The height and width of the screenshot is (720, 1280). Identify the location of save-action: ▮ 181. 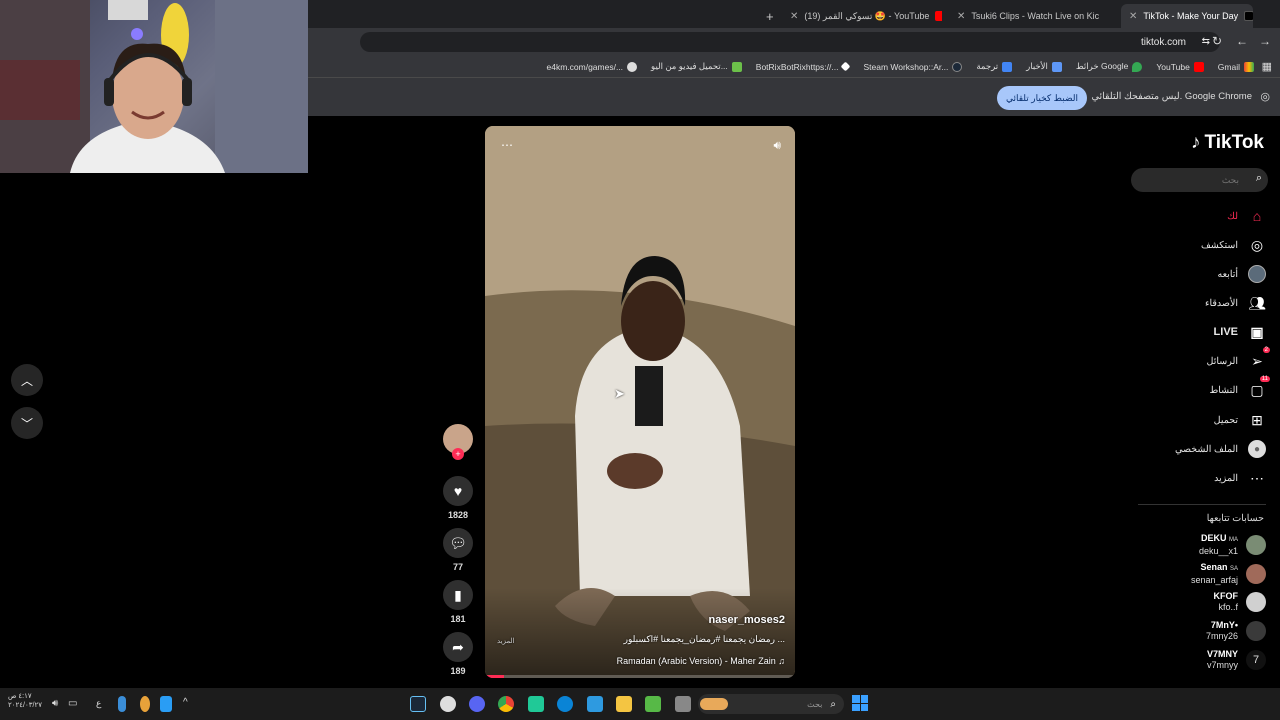
(458, 602).